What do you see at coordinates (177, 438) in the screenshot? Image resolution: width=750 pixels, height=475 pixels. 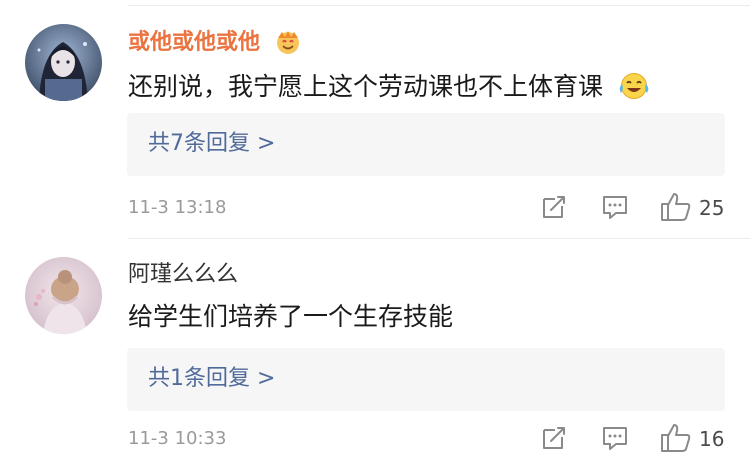 I see `timestamp: 11-3 10:33` at bounding box center [177, 438].